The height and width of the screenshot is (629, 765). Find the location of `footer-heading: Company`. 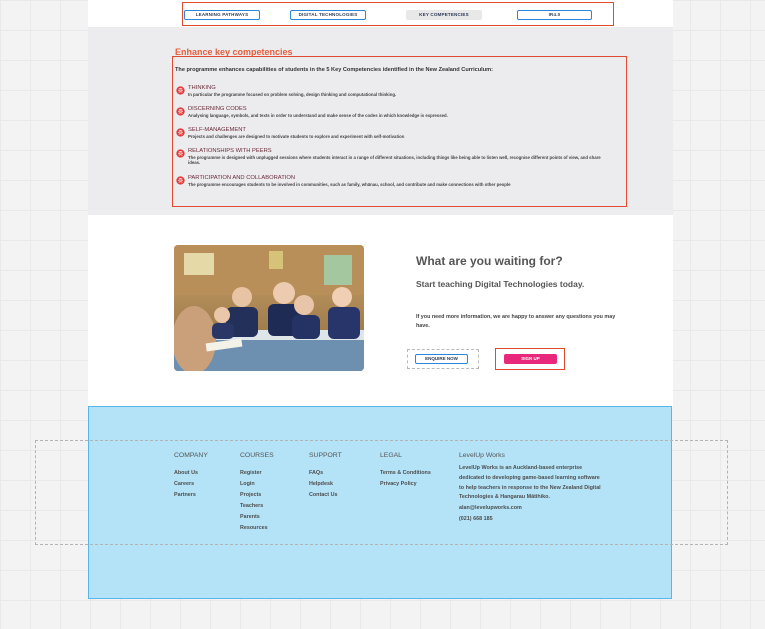

footer-heading: Company is located at coordinates (191, 455).